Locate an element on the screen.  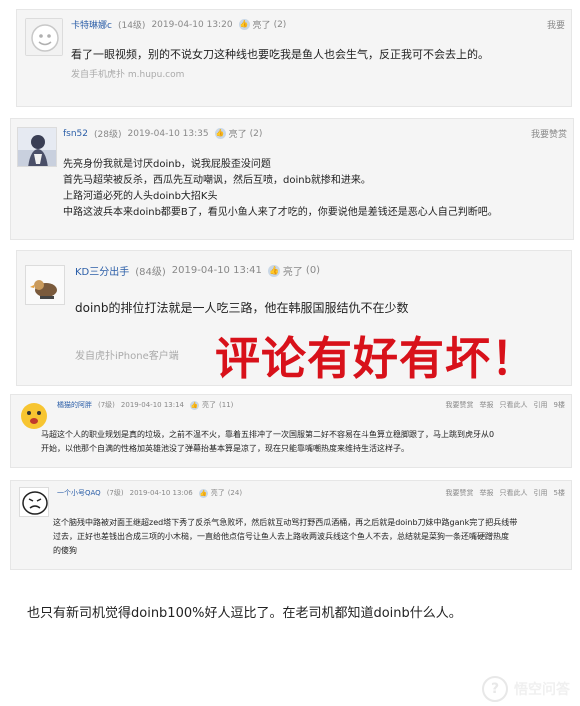
user-level: (84级) is located at coordinates (150, 272).